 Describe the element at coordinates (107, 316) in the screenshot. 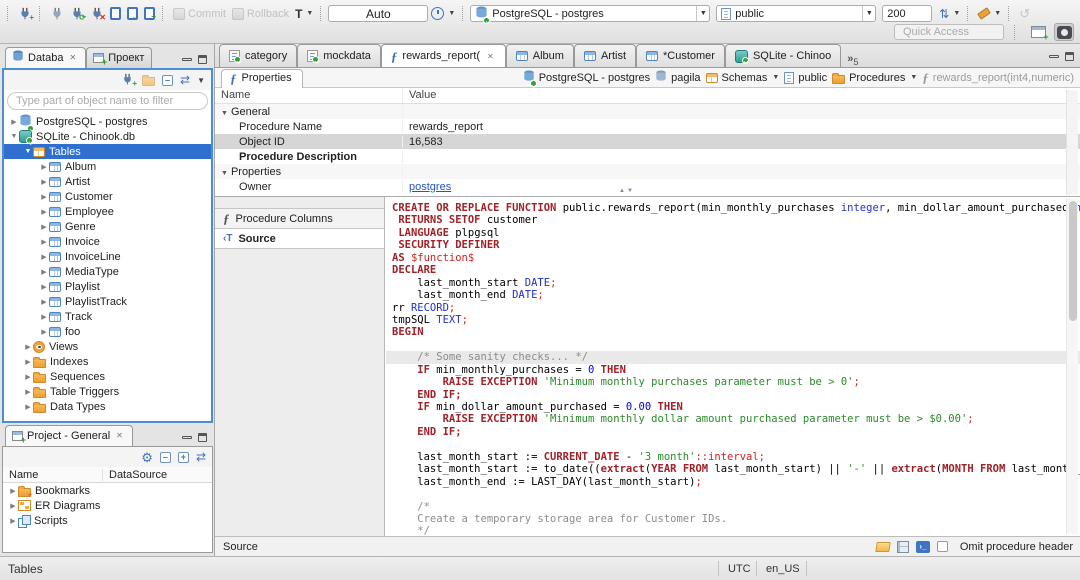

I see `tree-item-track: ▶ Track` at that location.